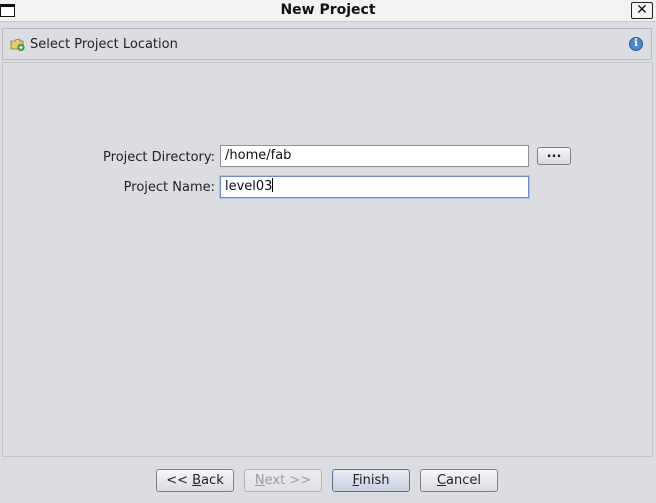 This screenshot has width=656, height=503. I want to click on cancel-mnemonic: C, so click(441, 480).